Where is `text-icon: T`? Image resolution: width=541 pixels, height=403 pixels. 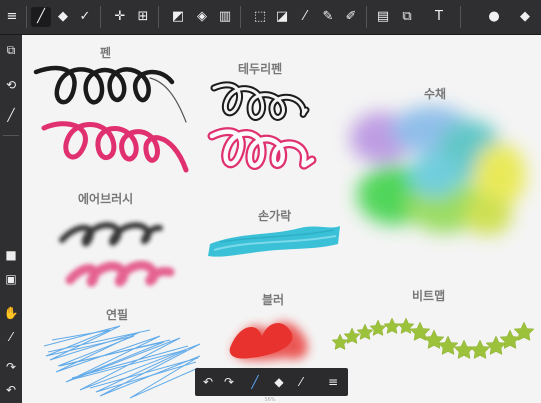 text-icon: T is located at coordinates (439, 17).